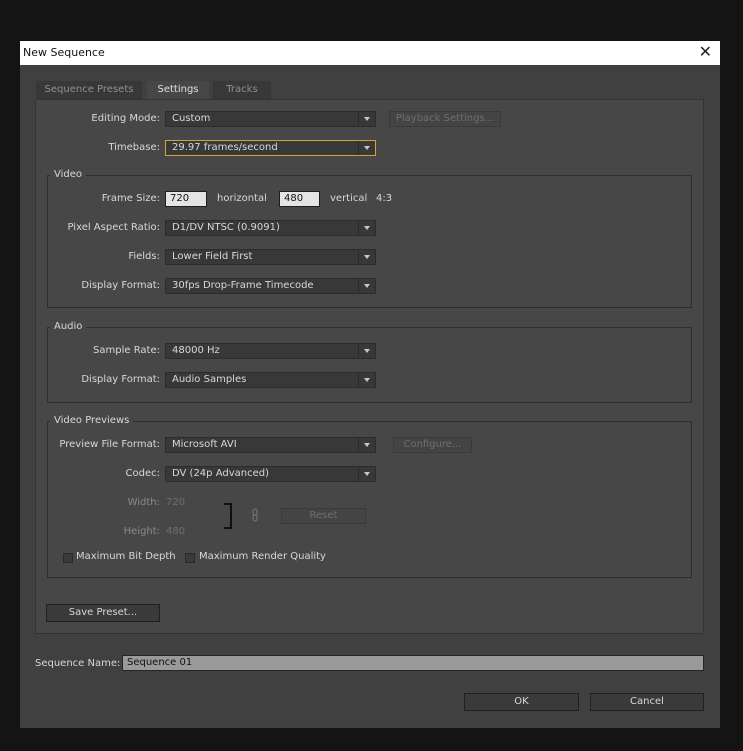 The image size is (743, 751). I want to click on codec-dropdown: DV (24p Advanced), so click(270, 474).